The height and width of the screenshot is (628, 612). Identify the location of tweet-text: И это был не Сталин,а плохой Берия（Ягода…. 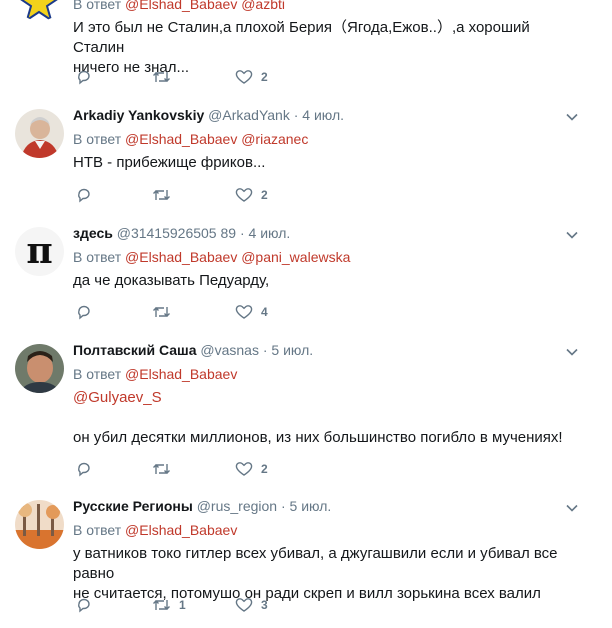
(327, 48).